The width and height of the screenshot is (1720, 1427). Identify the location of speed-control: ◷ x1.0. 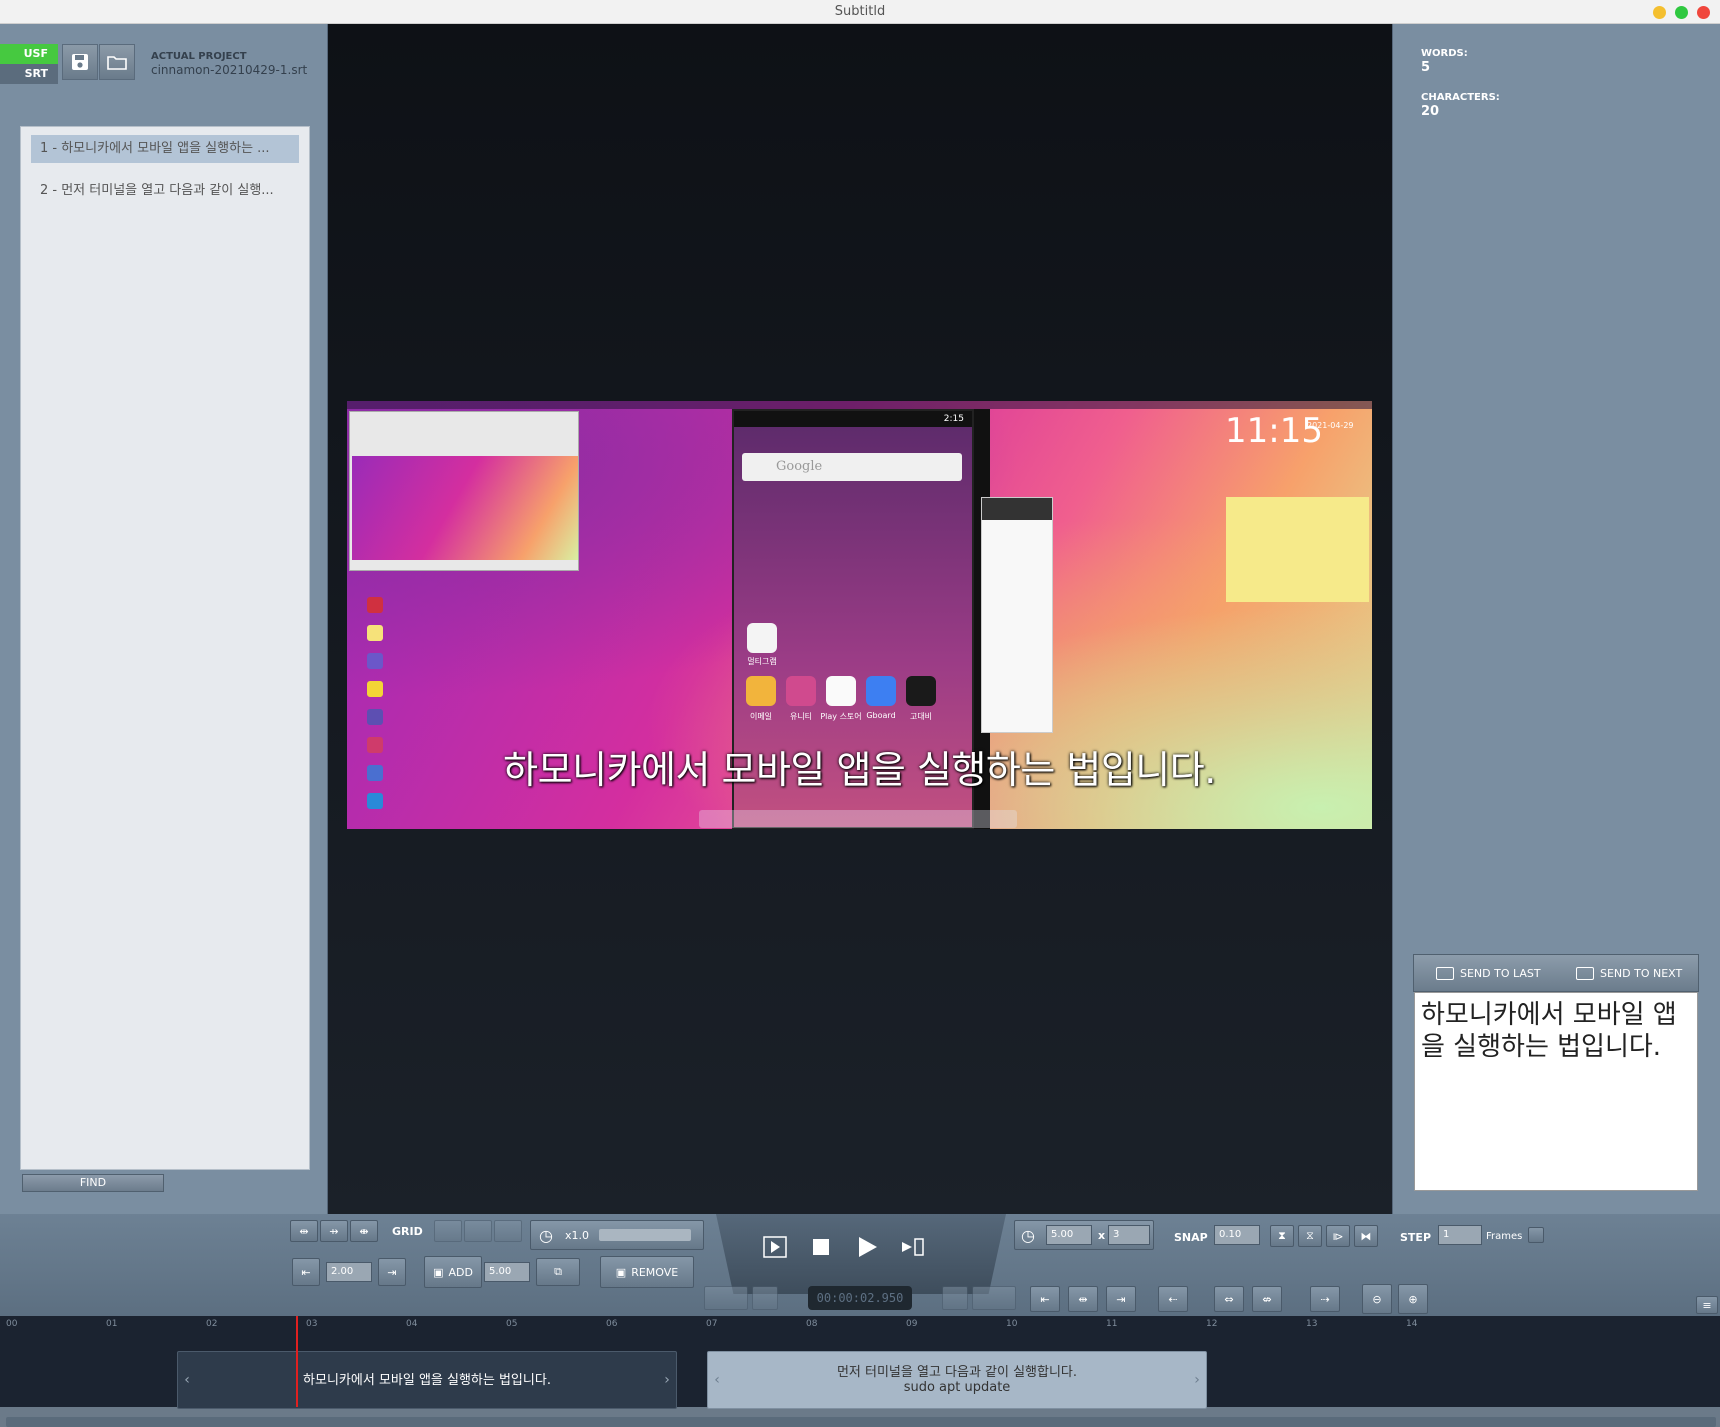
(617, 1235).